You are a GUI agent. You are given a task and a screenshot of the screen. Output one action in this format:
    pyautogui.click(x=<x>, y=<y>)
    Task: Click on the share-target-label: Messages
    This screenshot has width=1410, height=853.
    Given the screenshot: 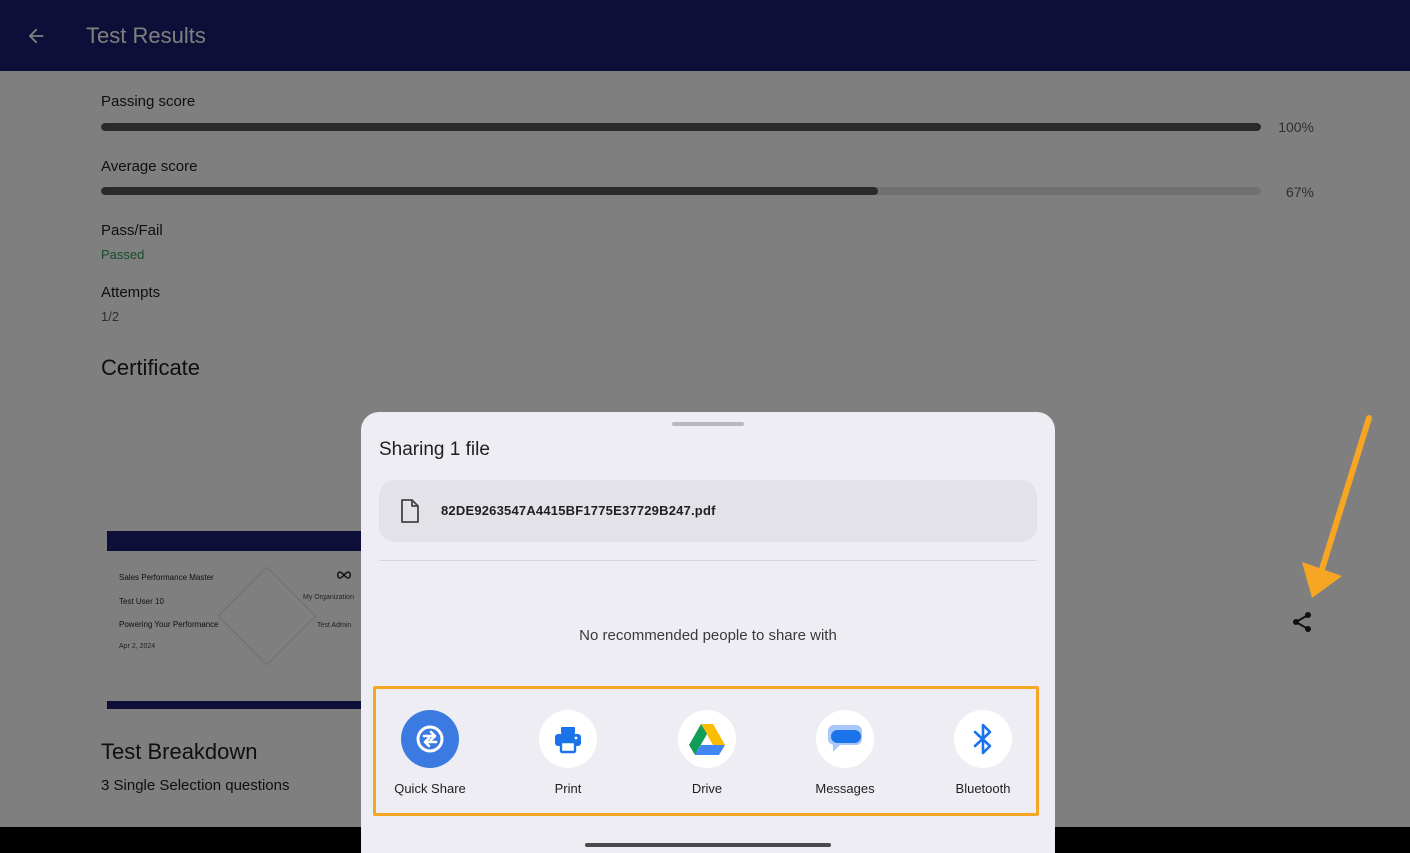 What is the action you would take?
    pyautogui.click(x=845, y=788)
    